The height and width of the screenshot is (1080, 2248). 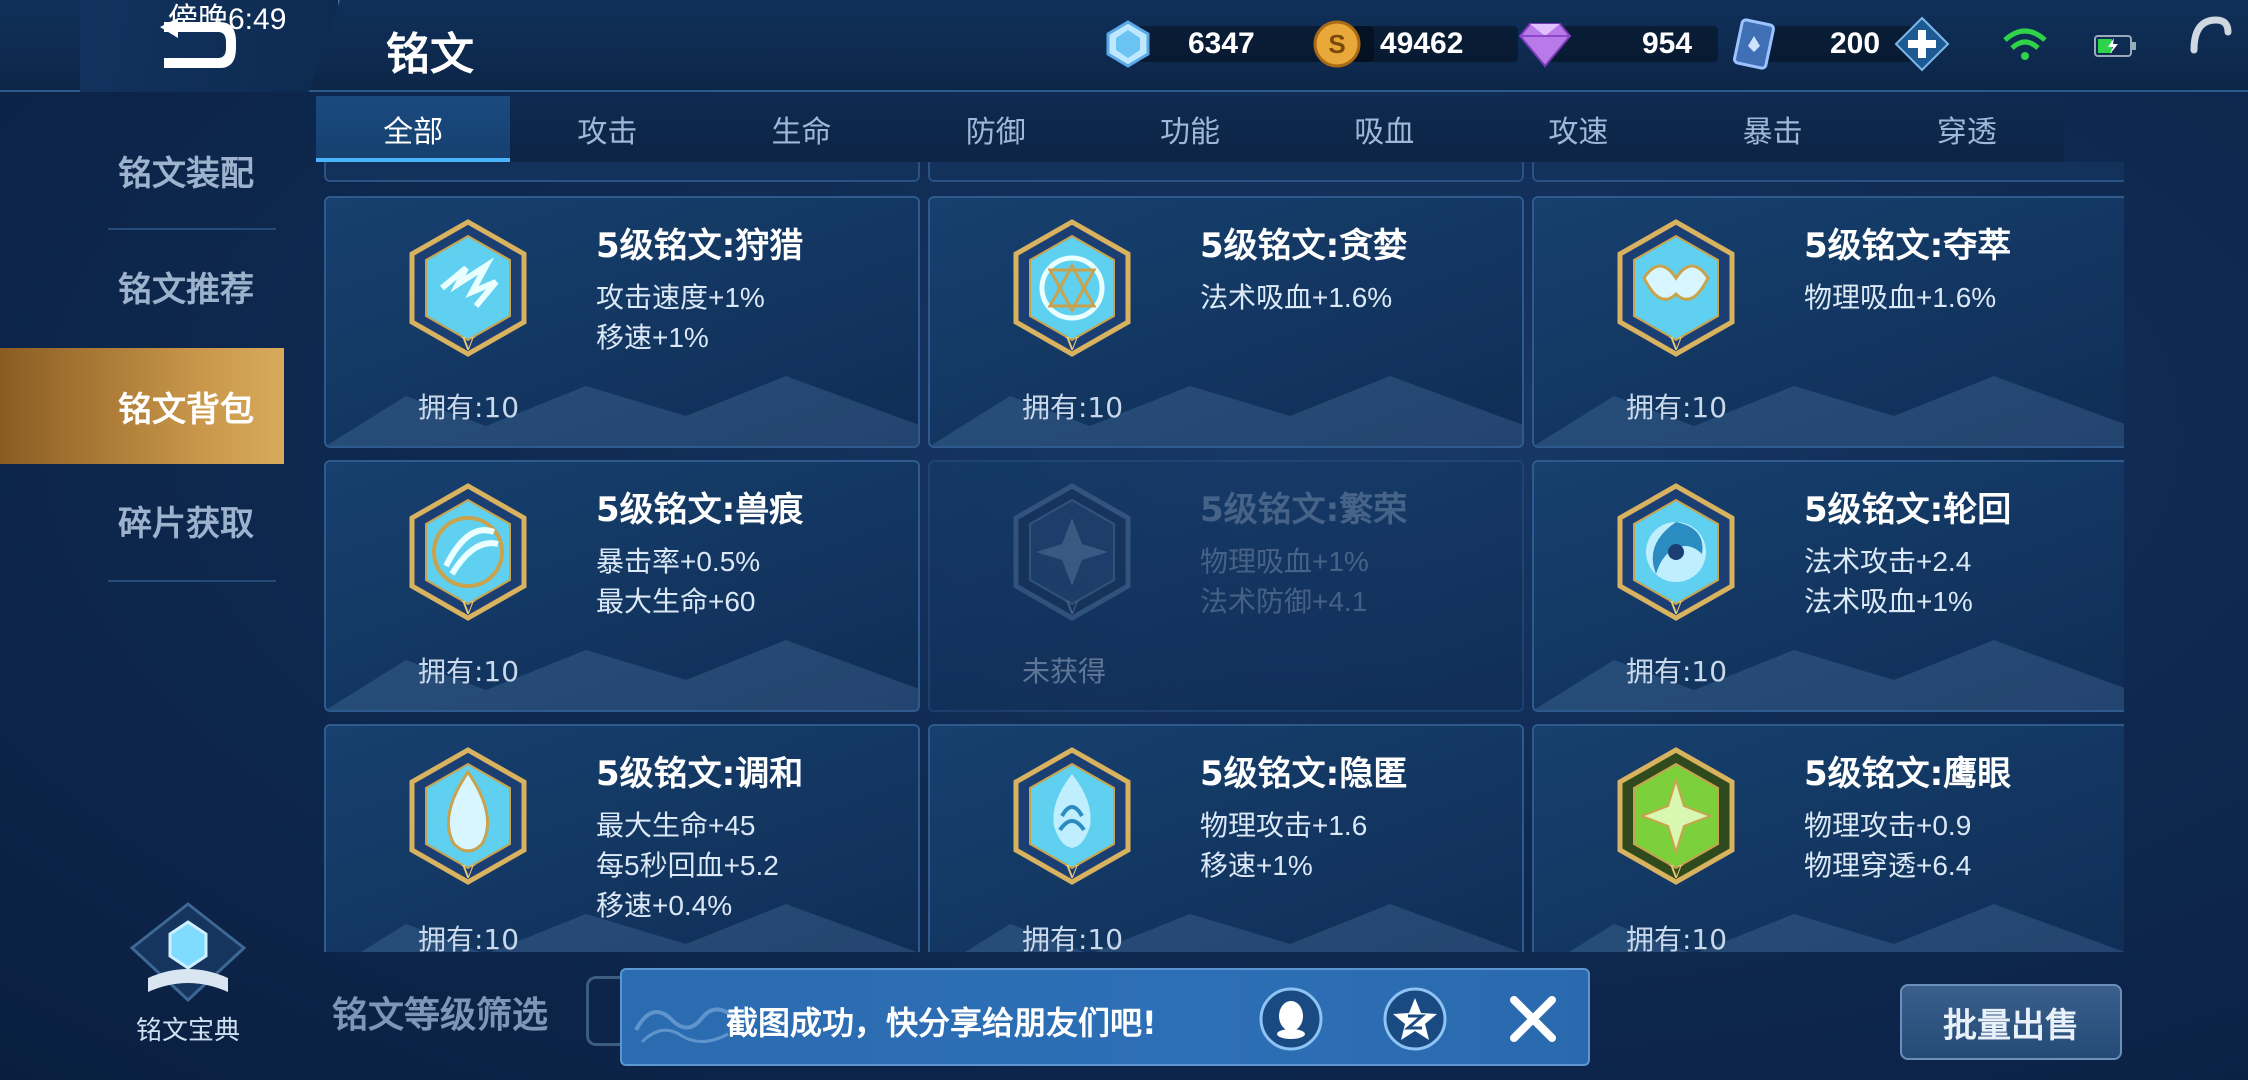 I want to click on card-stat: 最大生命+45, so click(x=676, y=825).